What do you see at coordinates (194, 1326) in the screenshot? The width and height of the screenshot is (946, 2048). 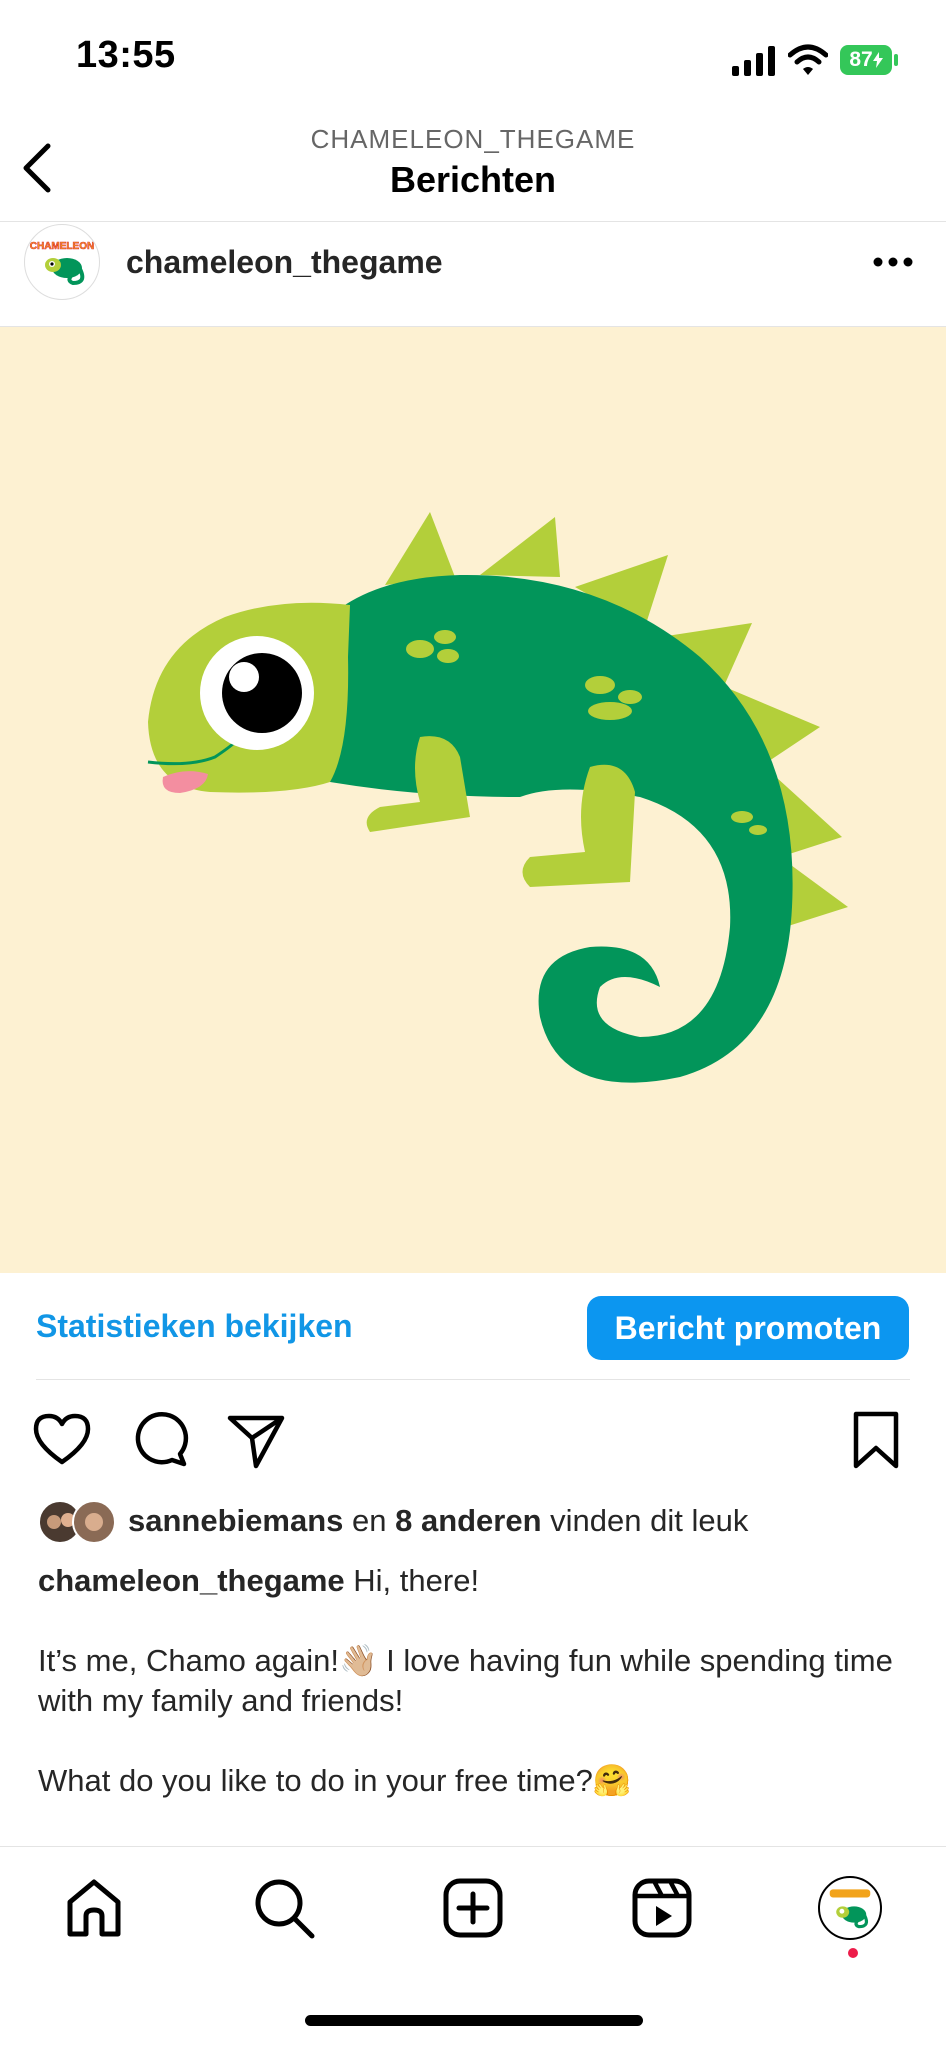 I see `view-insights-link: Statistieken bekijken` at bounding box center [194, 1326].